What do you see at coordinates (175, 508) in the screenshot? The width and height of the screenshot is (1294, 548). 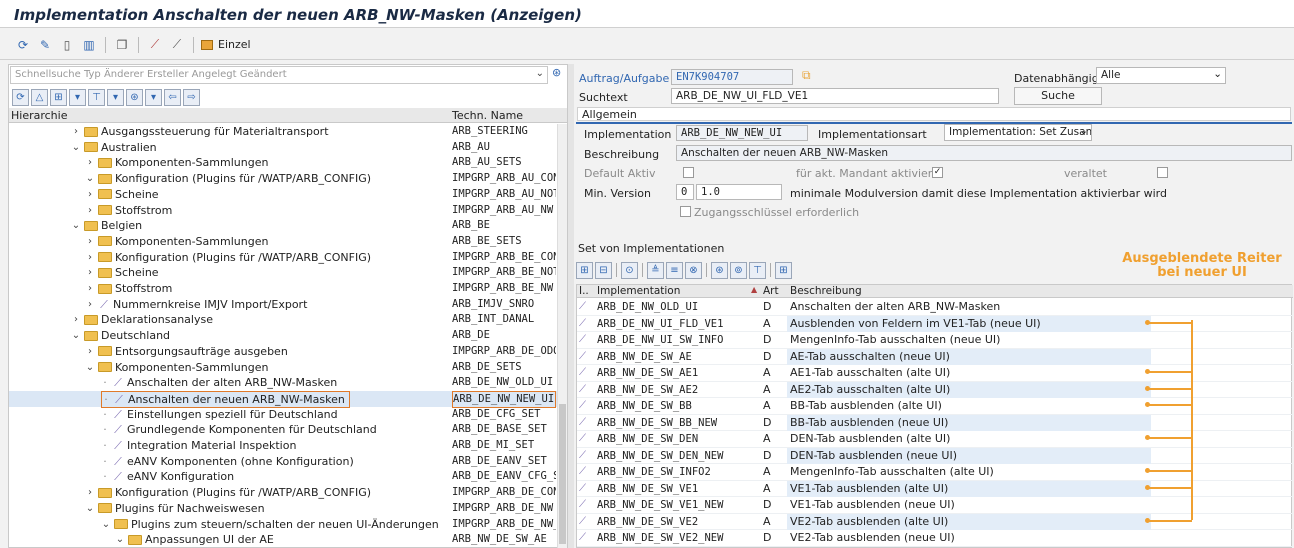 I see `tree-node: ⌄ Plugins für Nachweiswesen` at bounding box center [175, 508].